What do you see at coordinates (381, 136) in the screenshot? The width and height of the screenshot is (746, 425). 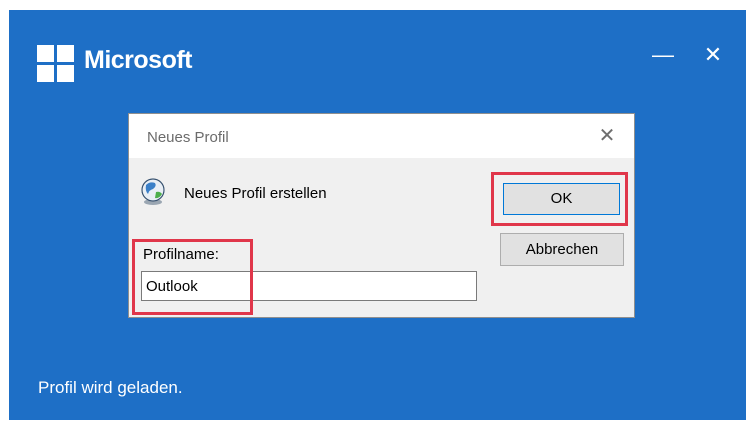 I see `dialog-titlebar: Neues Profil ✕` at bounding box center [381, 136].